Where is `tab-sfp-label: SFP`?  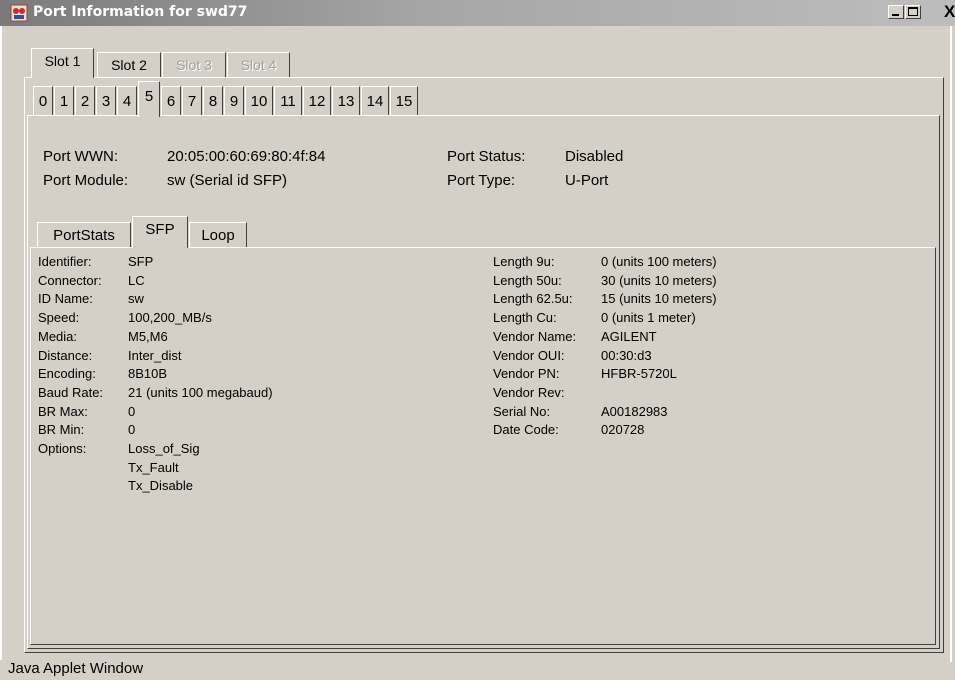 tab-sfp-label: SFP is located at coordinates (160, 229).